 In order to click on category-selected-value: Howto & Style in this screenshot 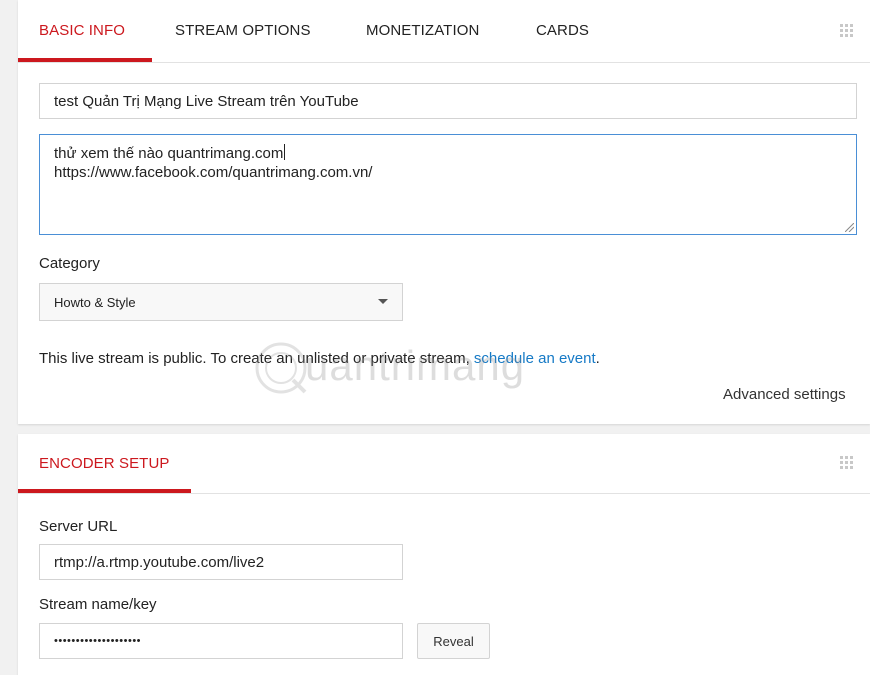, I will do `click(95, 302)`.